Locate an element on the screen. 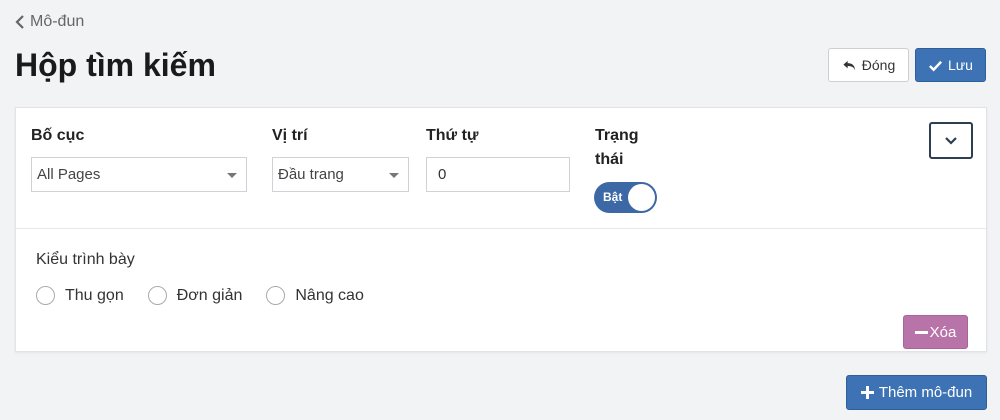 This screenshot has height=420, width=1000. radio-option-compact: Thu gọn is located at coordinates (80, 295).